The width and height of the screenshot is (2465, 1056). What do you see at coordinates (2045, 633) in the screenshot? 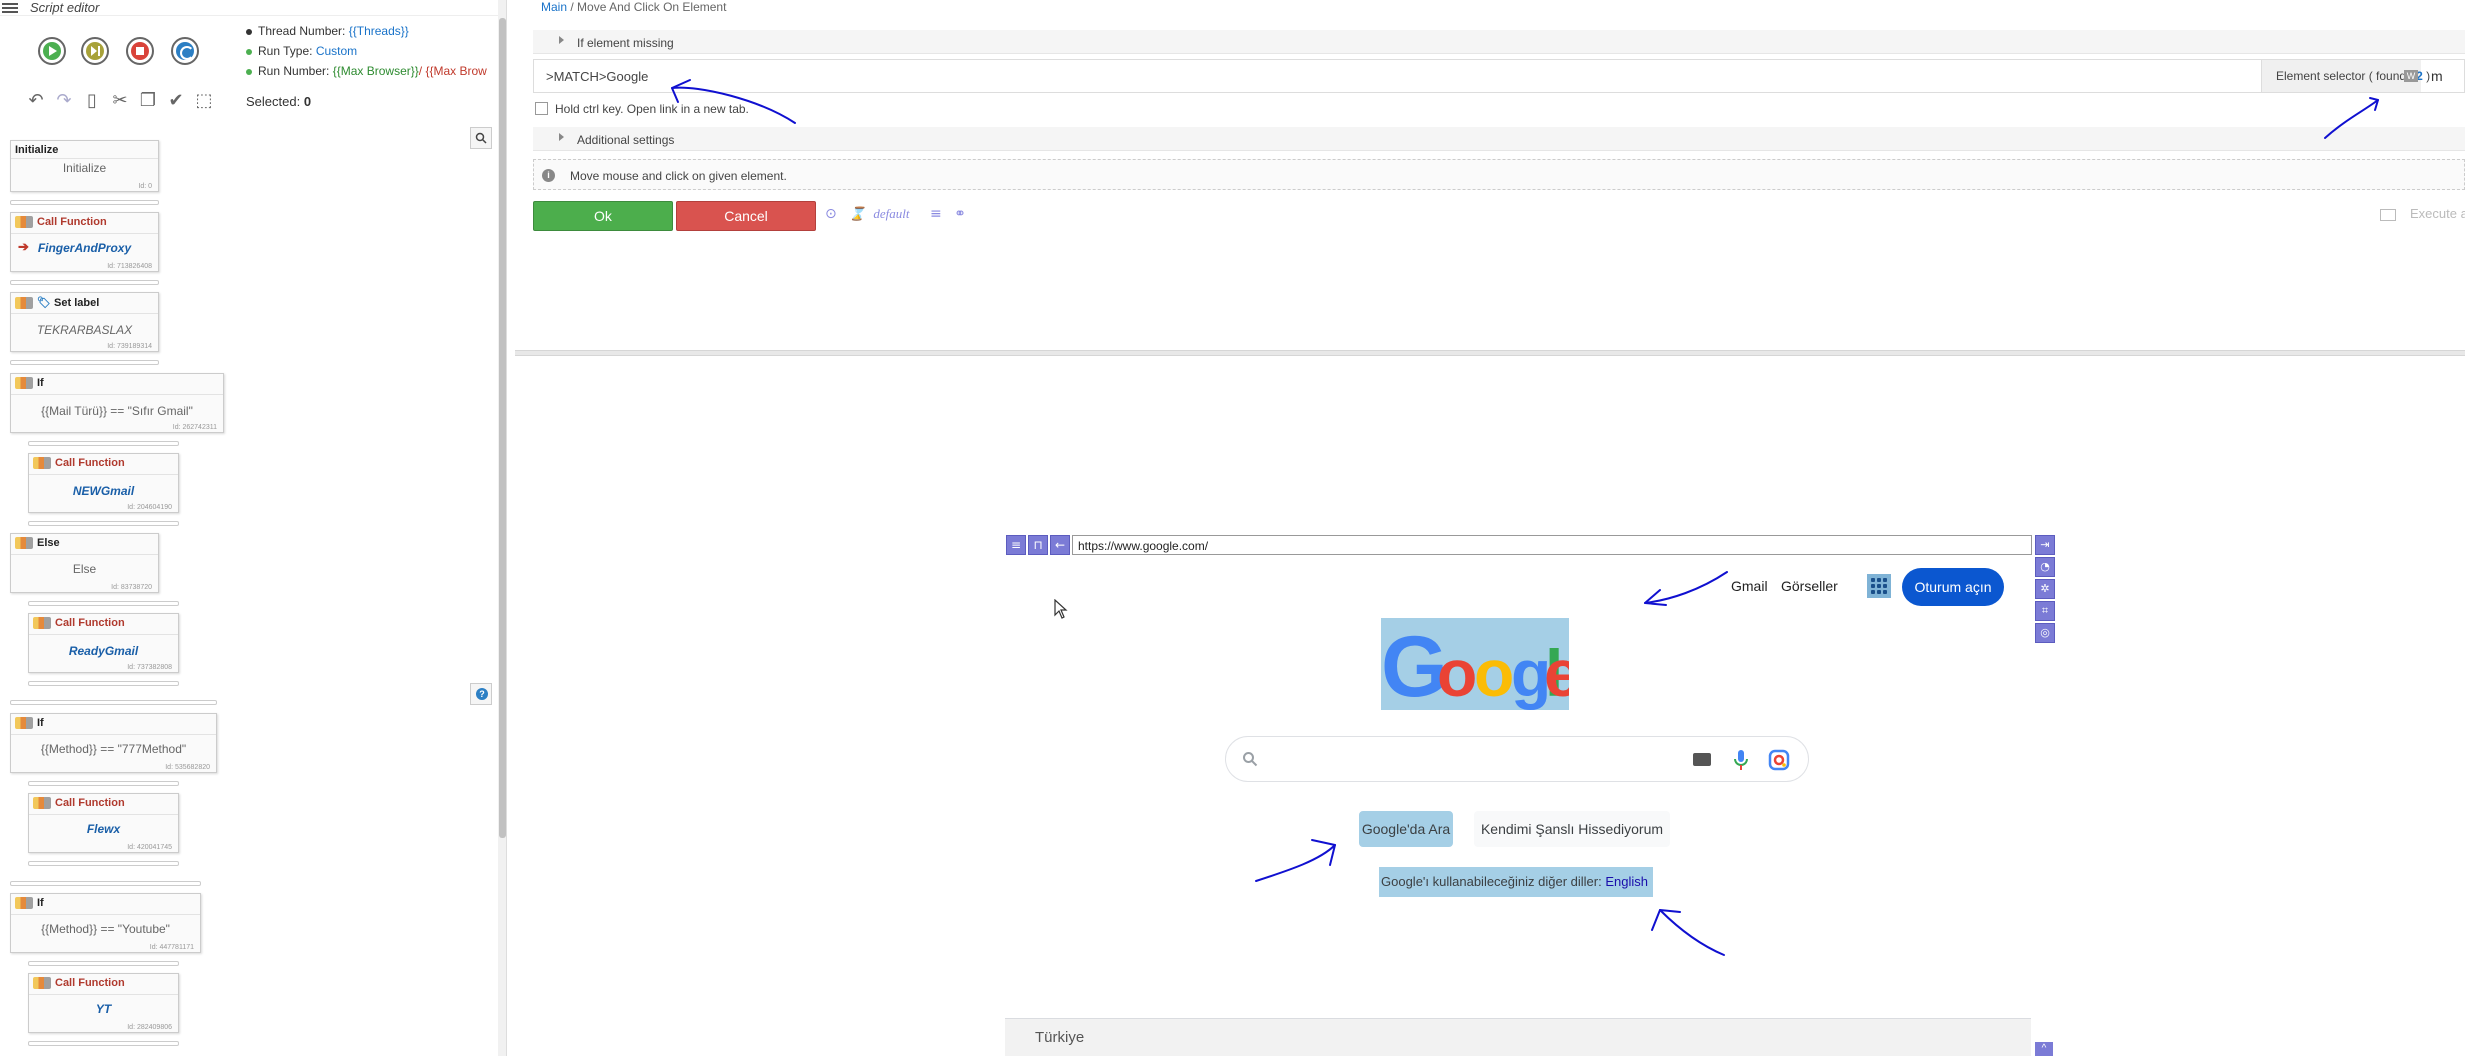
I see `target-icon: ◎` at bounding box center [2045, 633].